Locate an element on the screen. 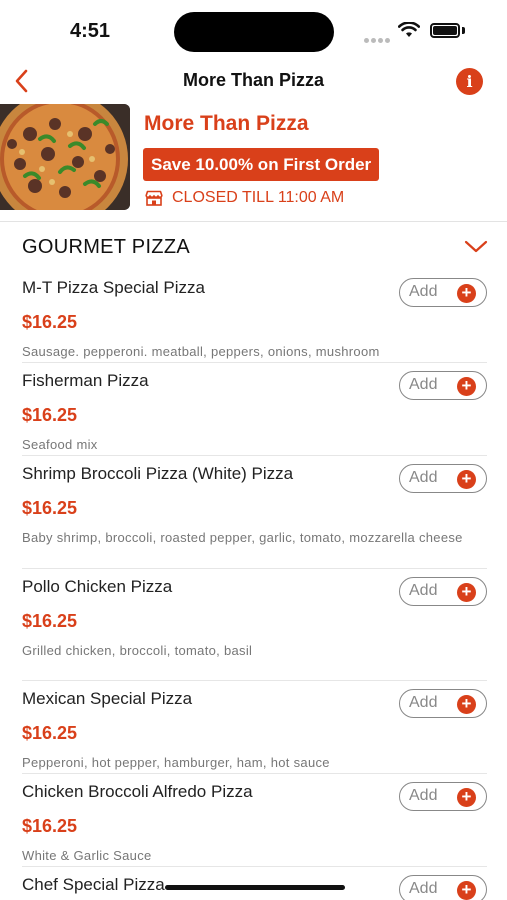 This screenshot has width=507, height=900. battery-tip is located at coordinates (463, 30).